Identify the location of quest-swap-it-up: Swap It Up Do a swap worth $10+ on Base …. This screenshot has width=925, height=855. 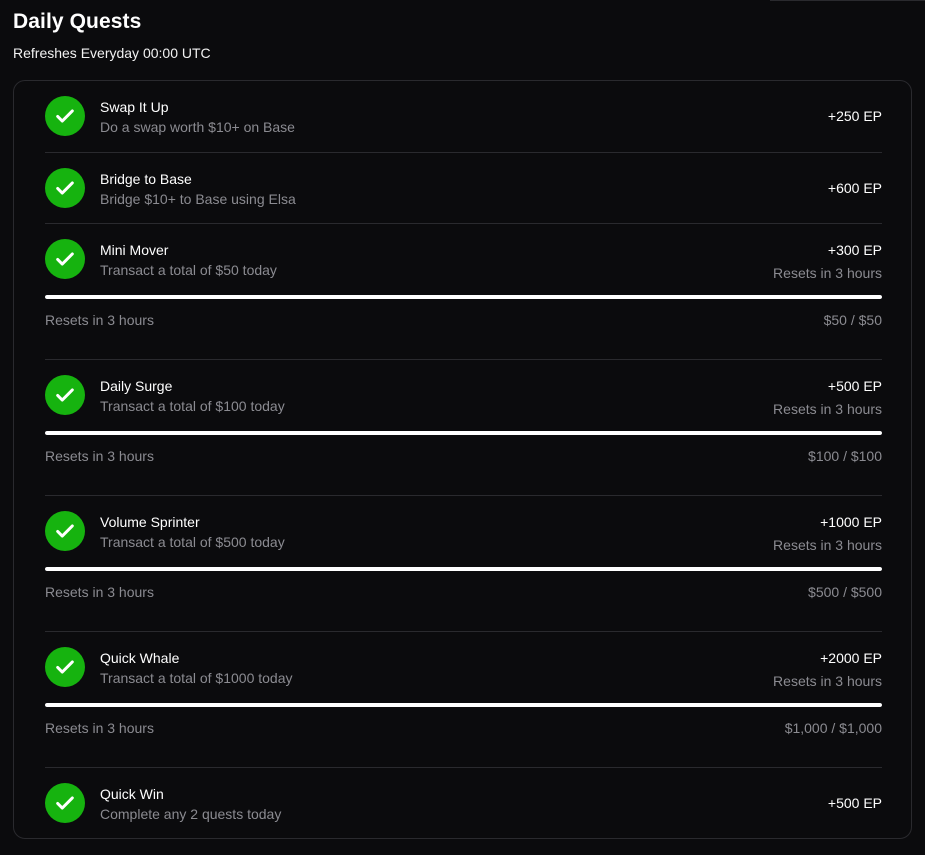
(463, 116).